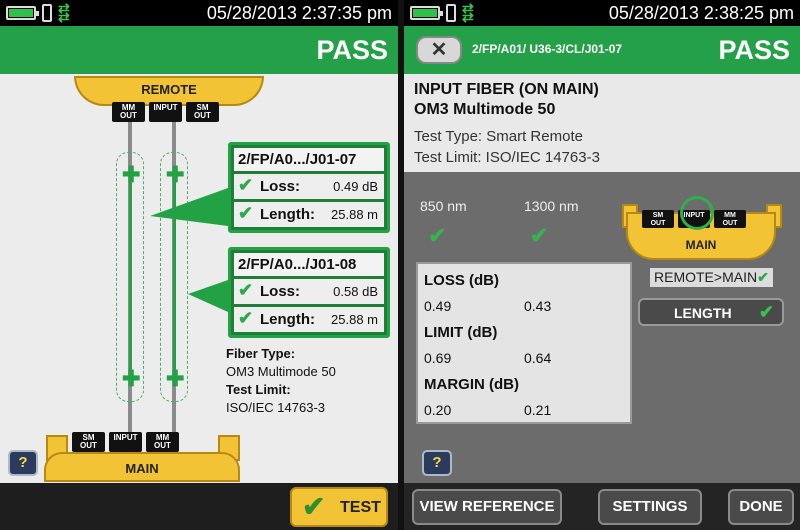 The height and width of the screenshot is (530, 800). I want to click on length-button-label: LENGTH, so click(703, 313).